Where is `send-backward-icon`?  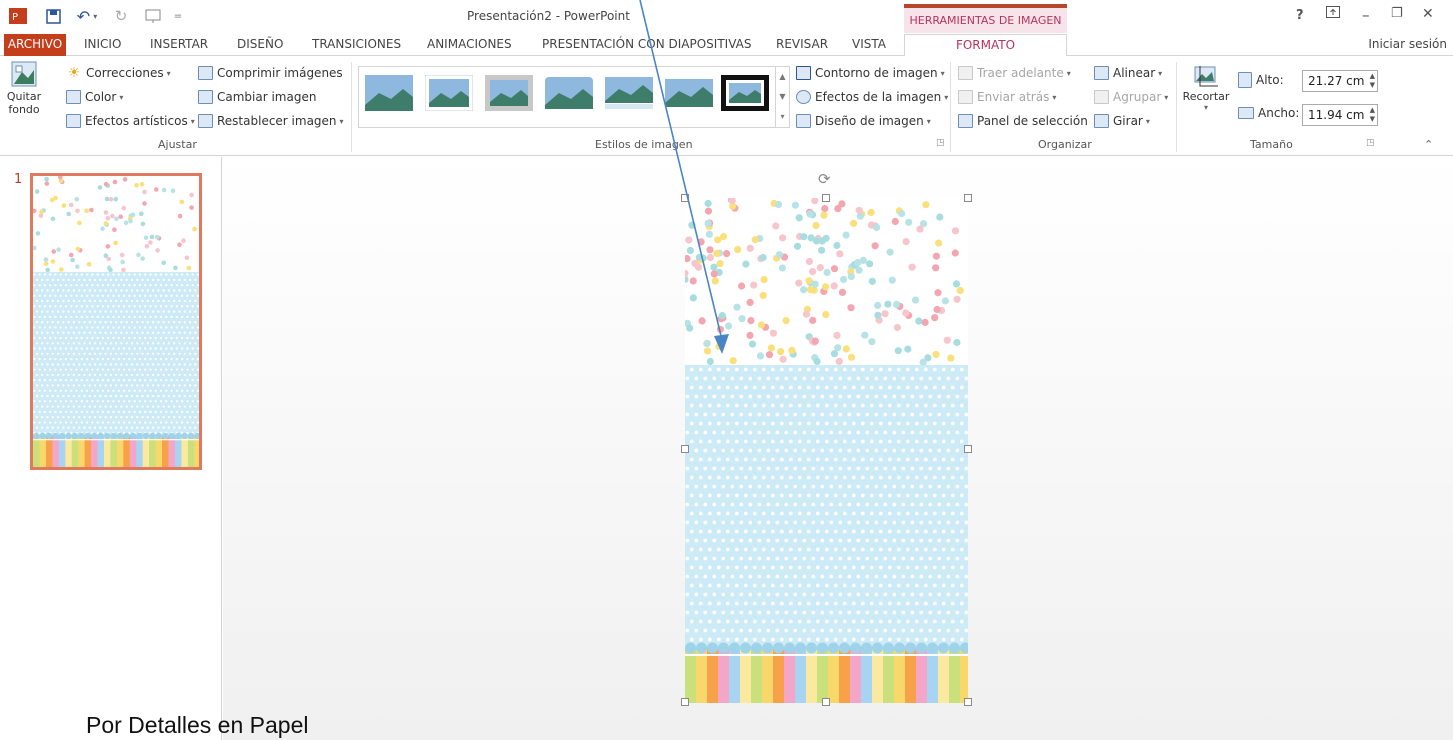 send-backward-icon is located at coordinates (965, 97).